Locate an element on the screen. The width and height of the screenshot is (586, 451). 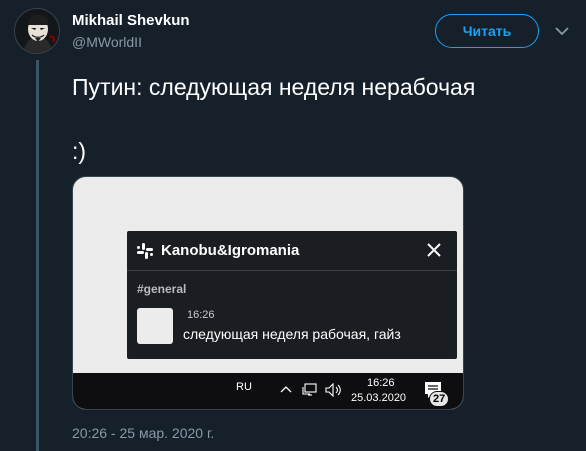
message-text: следующая неделя рабочая, гайз is located at coordinates (292, 334).